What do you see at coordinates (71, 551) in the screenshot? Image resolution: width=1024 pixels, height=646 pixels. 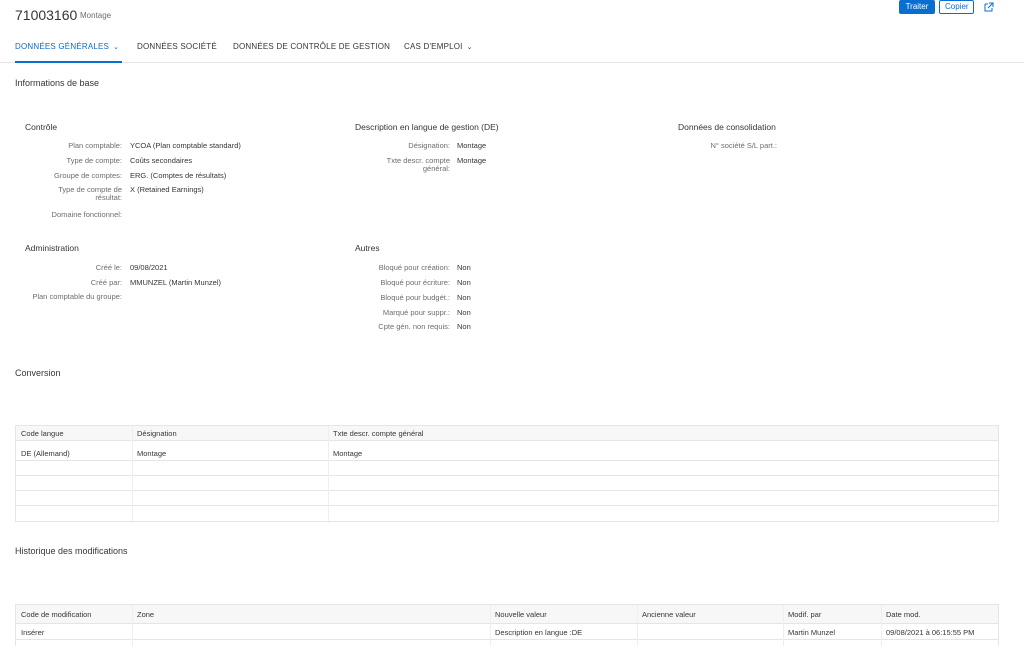 I see `section-title-history: Historique des modifications` at bounding box center [71, 551].